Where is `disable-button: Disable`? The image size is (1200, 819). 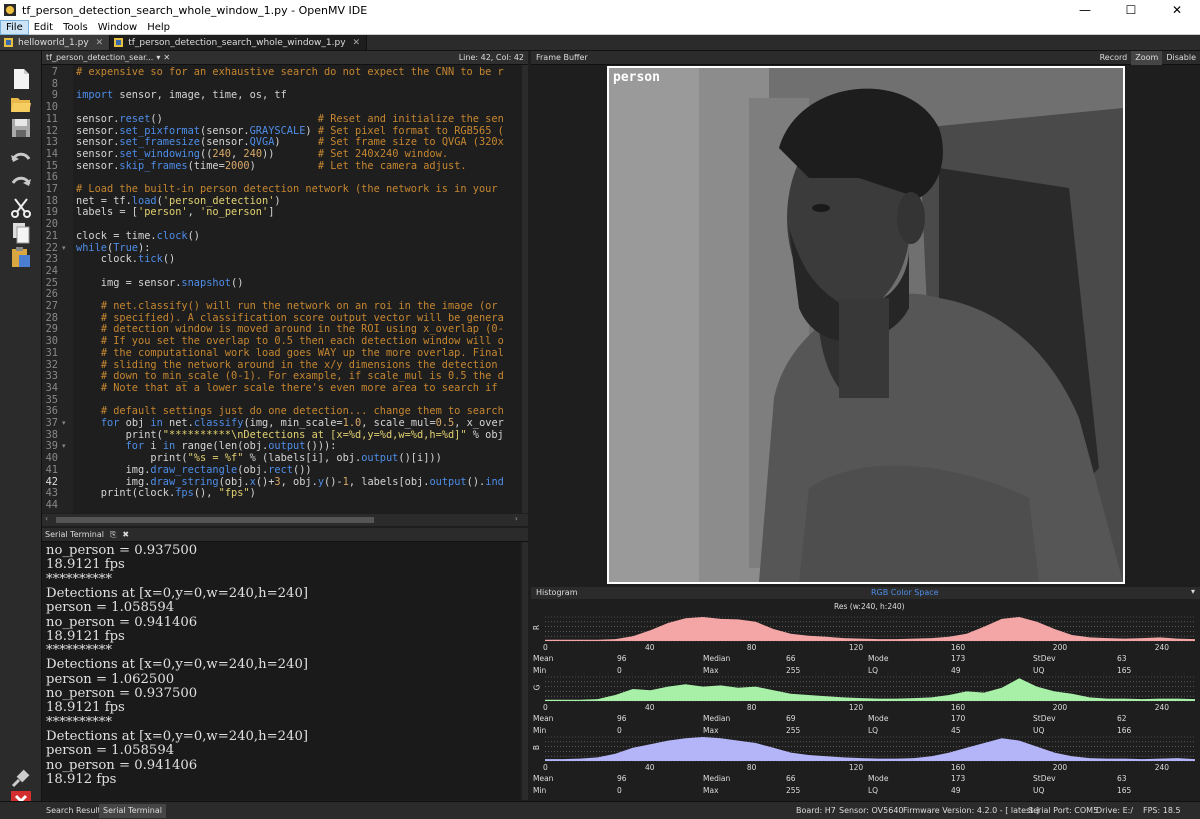 disable-button: Disable is located at coordinates (1181, 58).